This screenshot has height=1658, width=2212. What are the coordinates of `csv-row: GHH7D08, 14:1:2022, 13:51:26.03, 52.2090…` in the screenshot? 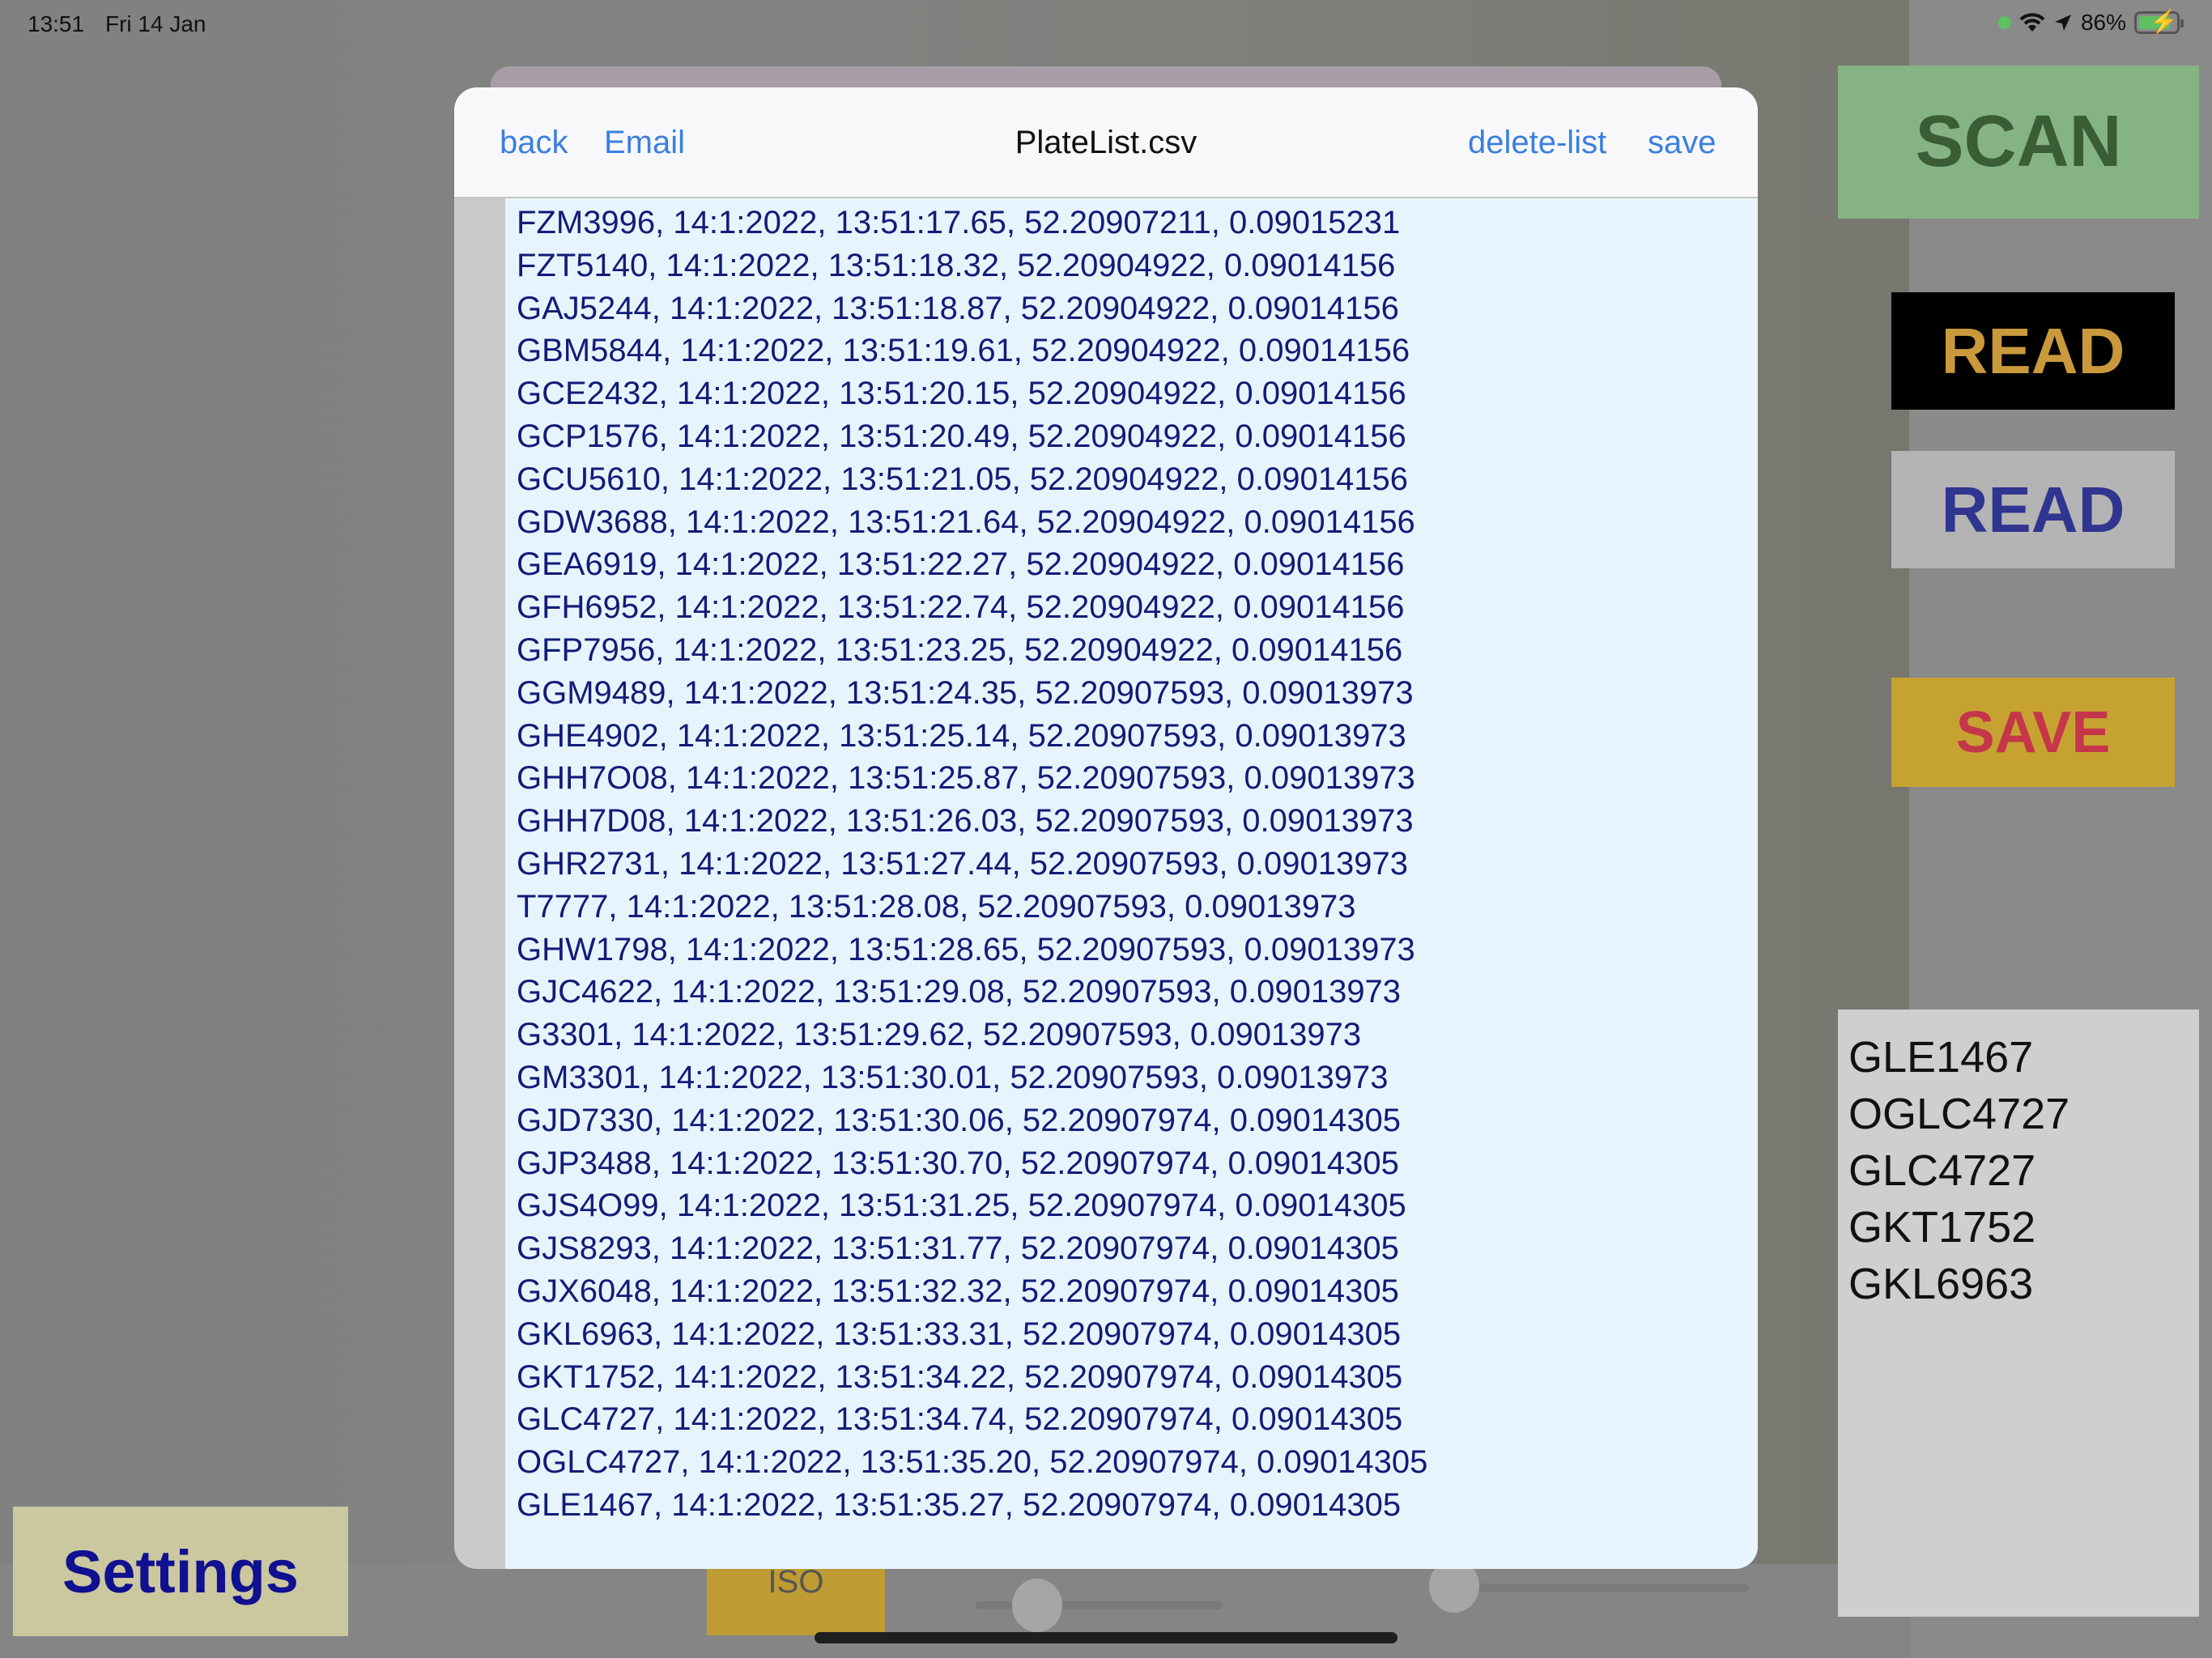 It's located at (966, 821).